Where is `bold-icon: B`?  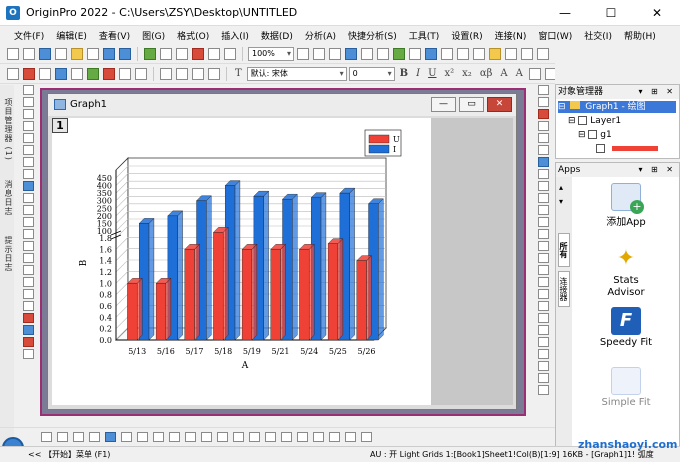 bold-icon: B is located at coordinates (404, 73).